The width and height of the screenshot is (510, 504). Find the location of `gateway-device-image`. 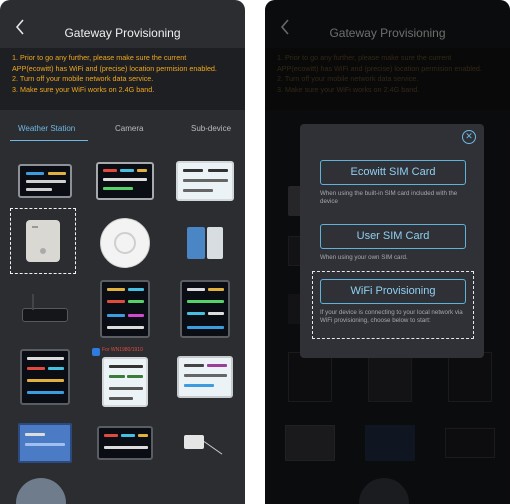

gateway-device-image is located at coordinates (43, 241).